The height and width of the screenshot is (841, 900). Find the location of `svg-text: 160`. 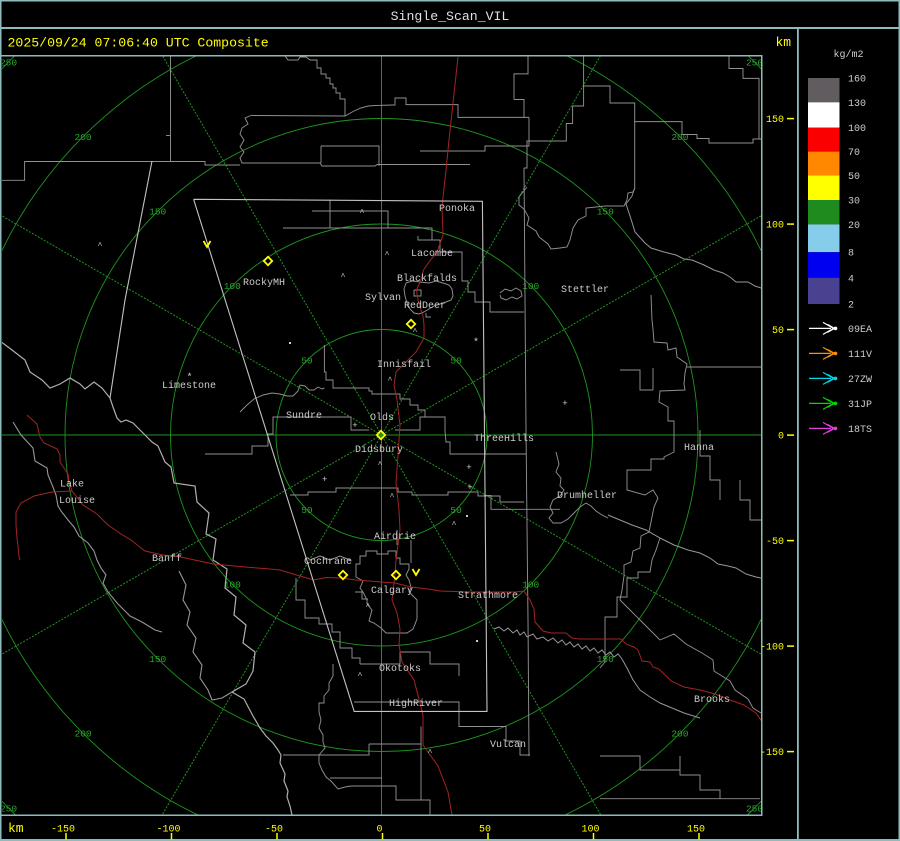

svg-text: 160 is located at coordinates (857, 80).